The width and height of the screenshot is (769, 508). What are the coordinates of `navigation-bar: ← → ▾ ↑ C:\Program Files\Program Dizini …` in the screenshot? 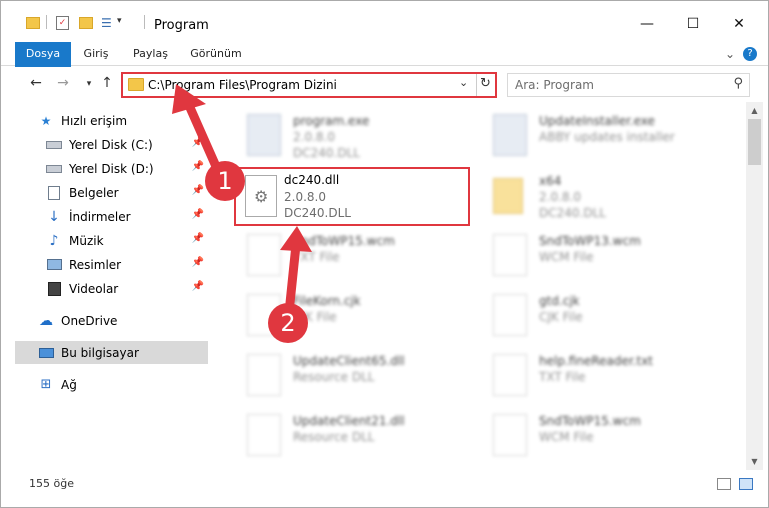 It's located at (384, 84).